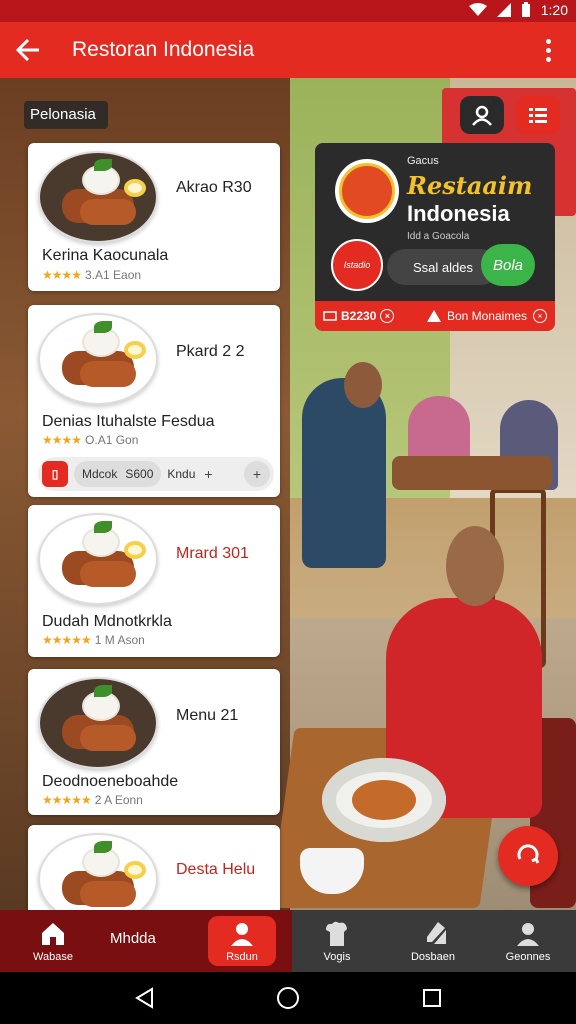 The width and height of the screenshot is (576, 1024). Describe the element at coordinates (433, 933) in the screenshot. I see `note-icon` at that location.